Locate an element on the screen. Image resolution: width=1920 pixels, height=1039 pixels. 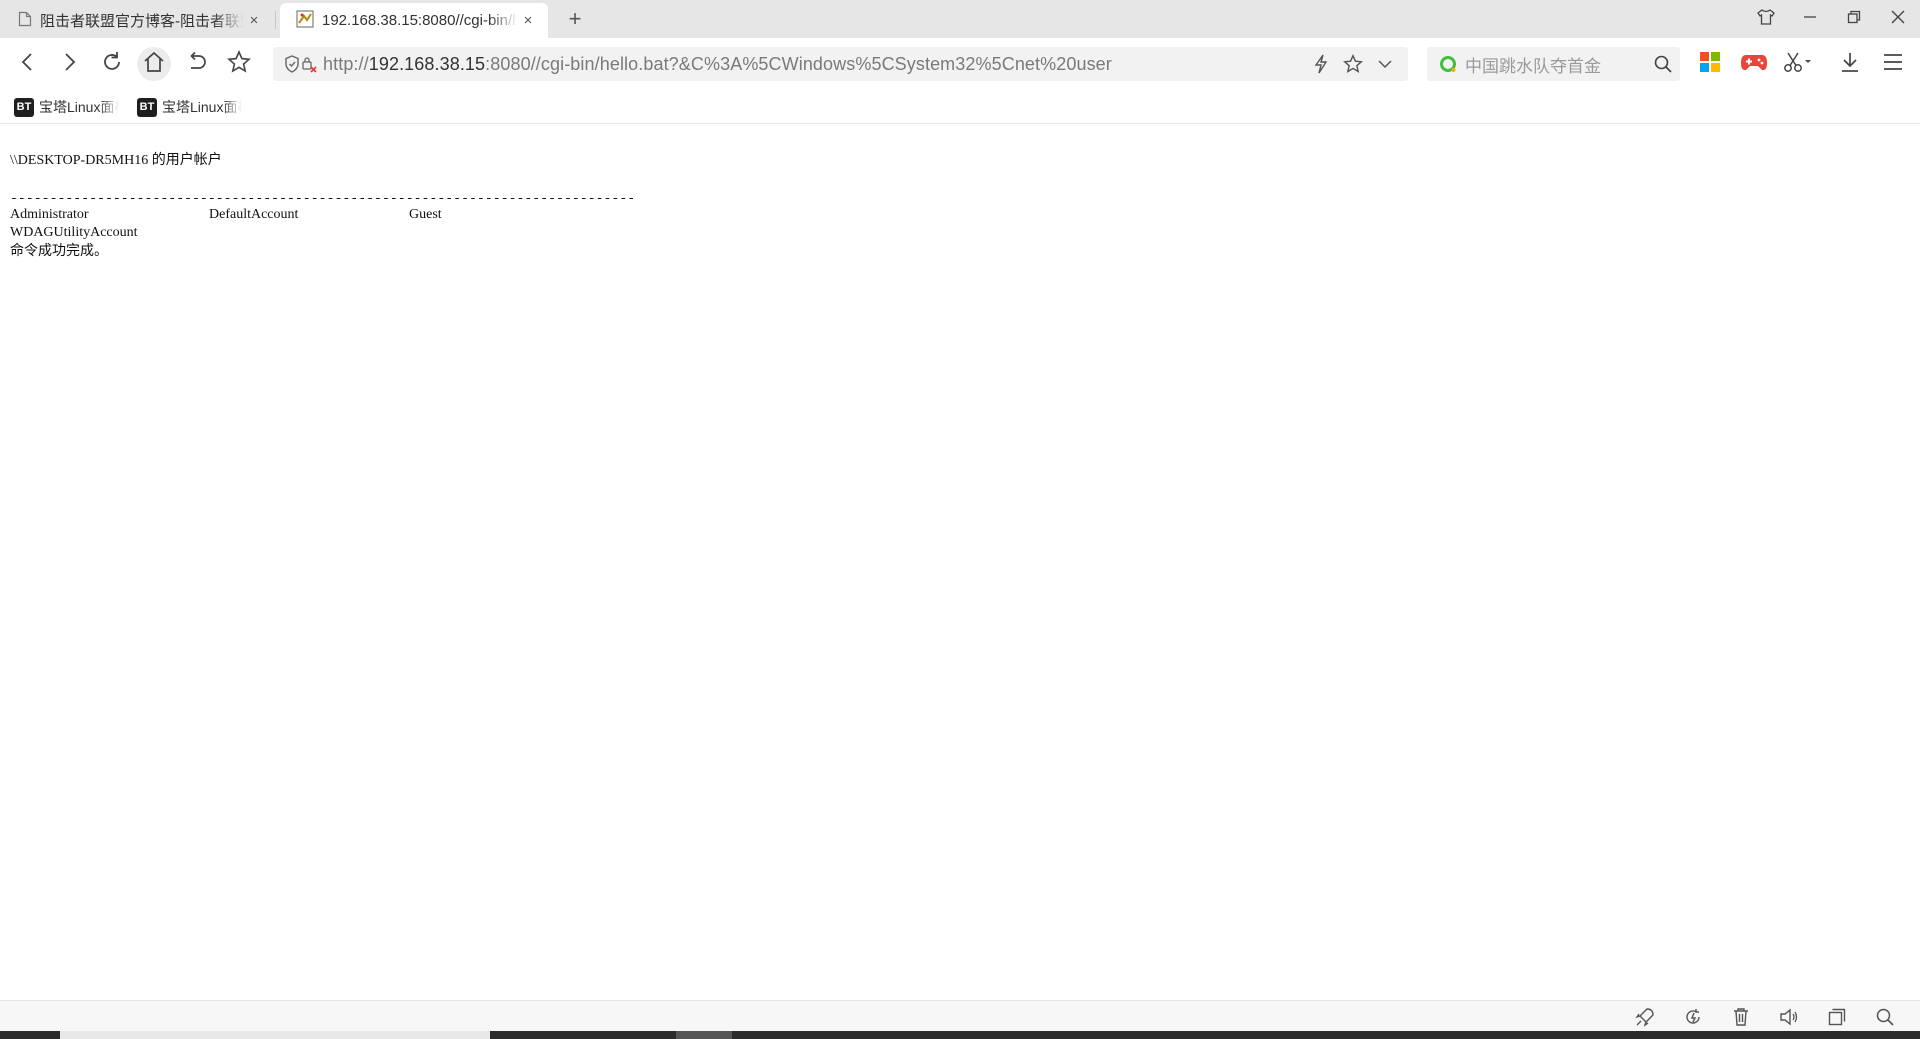
home-icon is located at coordinates (154, 64).